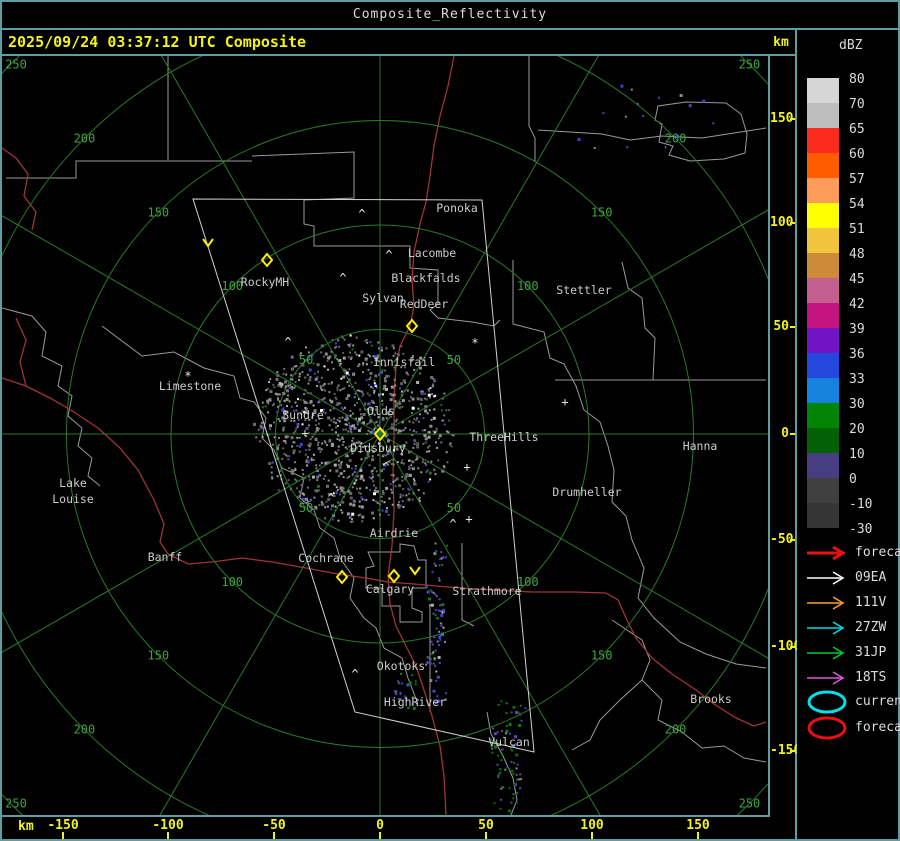 The height and width of the screenshot is (841, 900). I want to click on track-label-forecast-0: forecast, so click(877, 552).